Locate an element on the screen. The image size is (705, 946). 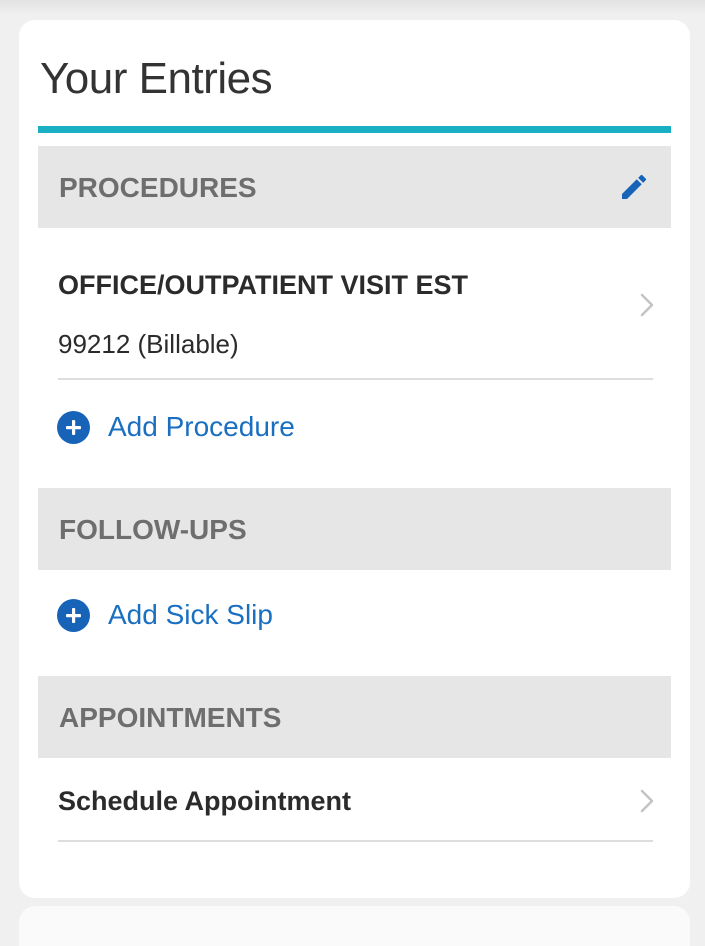
follow-ups-section-header: FOLLOW-UPS is located at coordinates (354, 529).